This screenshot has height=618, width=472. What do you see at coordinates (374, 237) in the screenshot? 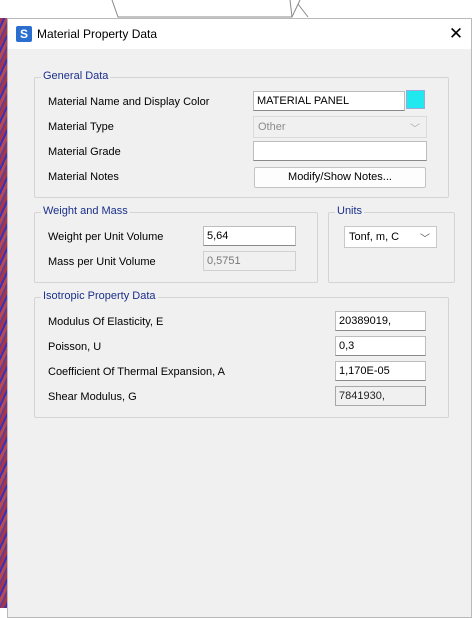
I see `units-value: Tonf, m, C` at bounding box center [374, 237].